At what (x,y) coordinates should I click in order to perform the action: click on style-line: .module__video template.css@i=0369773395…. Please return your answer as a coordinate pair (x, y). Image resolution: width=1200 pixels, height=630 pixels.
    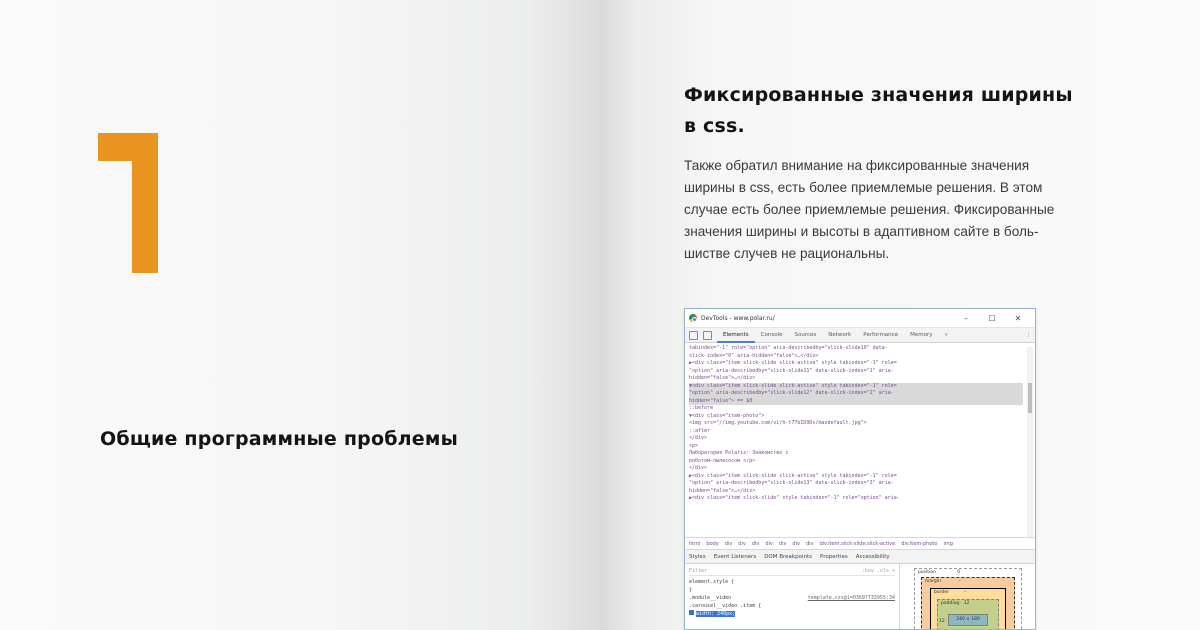
    Looking at the image, I should click on (792, 598).